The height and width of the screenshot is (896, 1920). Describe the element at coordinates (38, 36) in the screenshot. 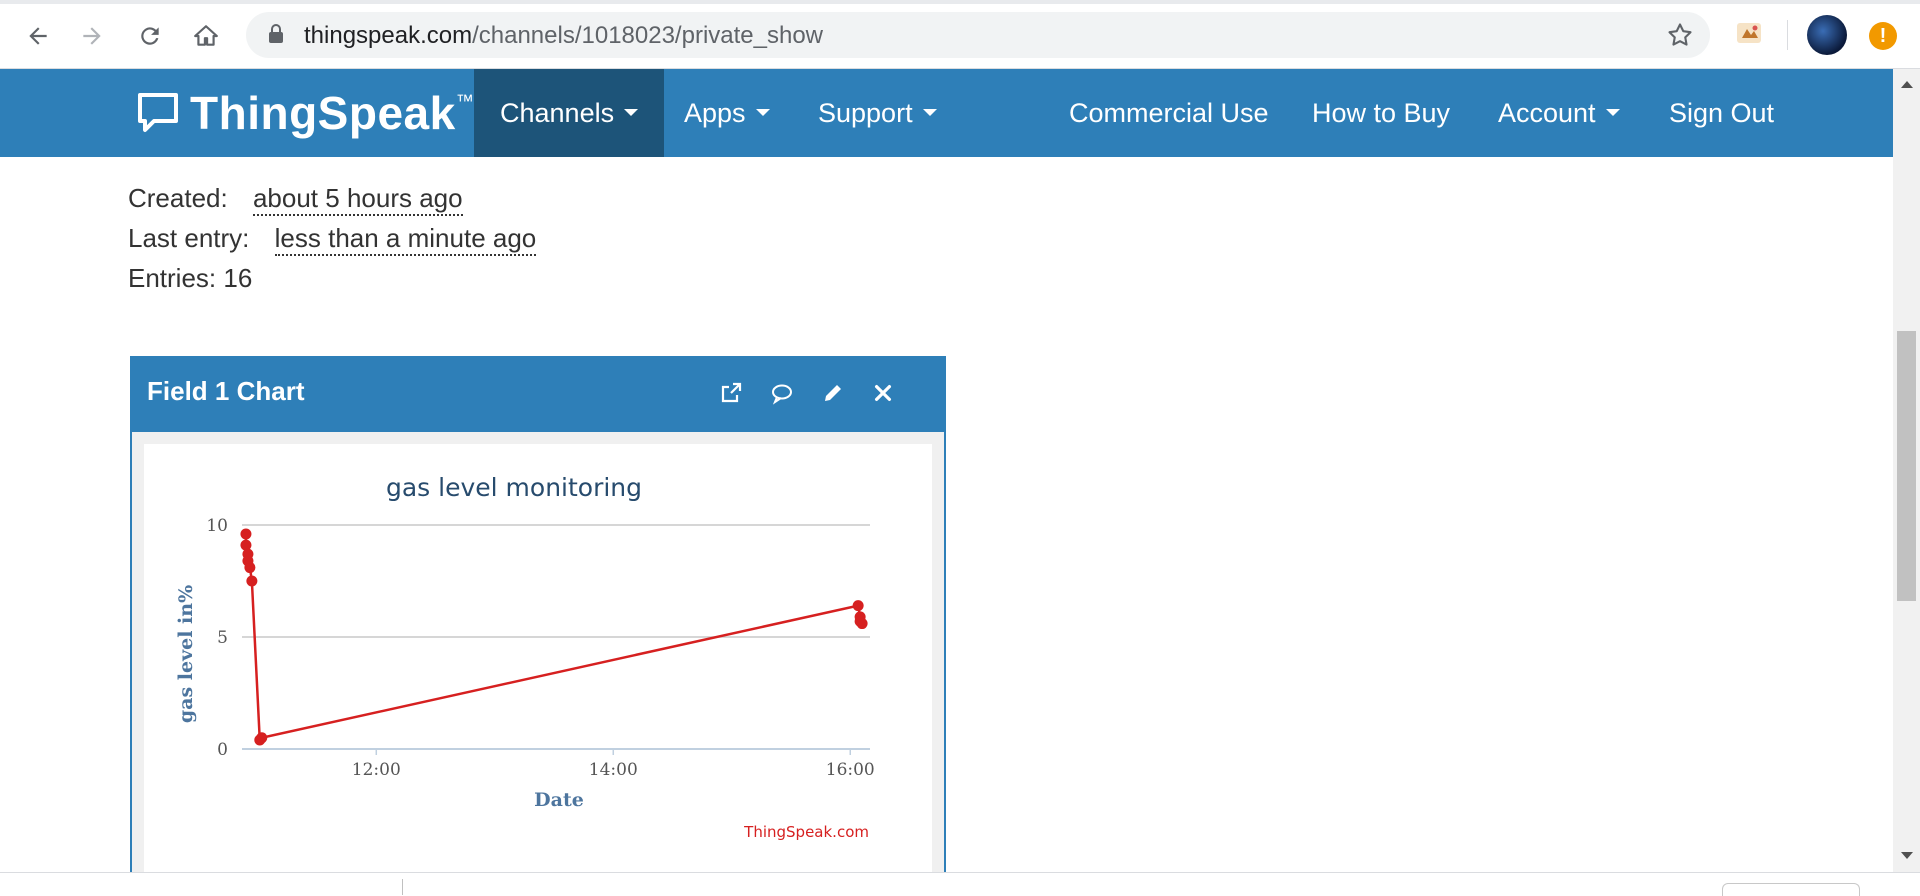

I see `back-icon` at that location.